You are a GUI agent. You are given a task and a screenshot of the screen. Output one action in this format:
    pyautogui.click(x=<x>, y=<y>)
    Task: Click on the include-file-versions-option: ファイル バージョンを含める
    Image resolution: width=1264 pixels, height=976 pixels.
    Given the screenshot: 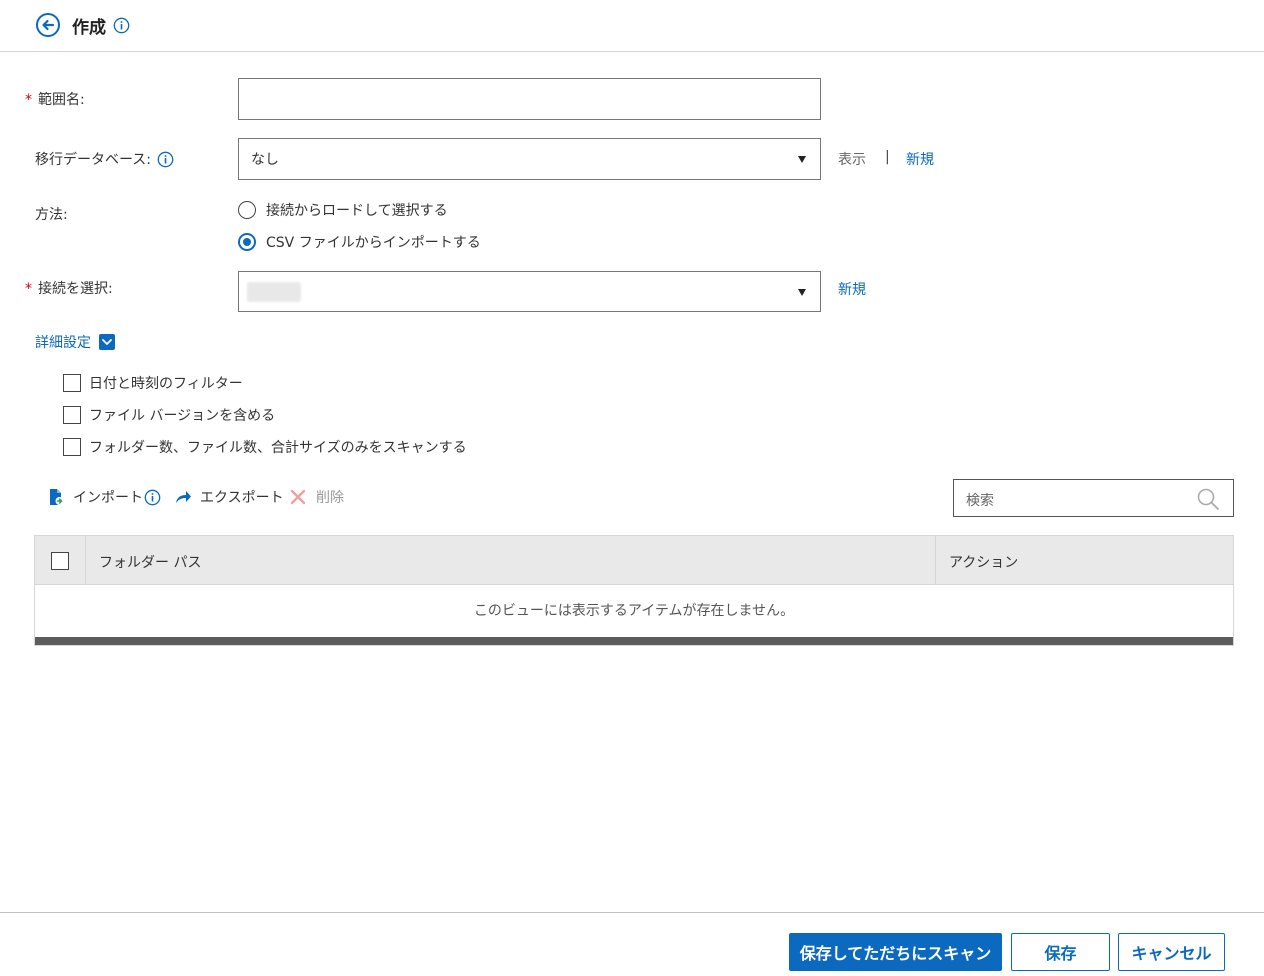 What is the action you would take?
    pyautogui.click(x=169, y=415)
    